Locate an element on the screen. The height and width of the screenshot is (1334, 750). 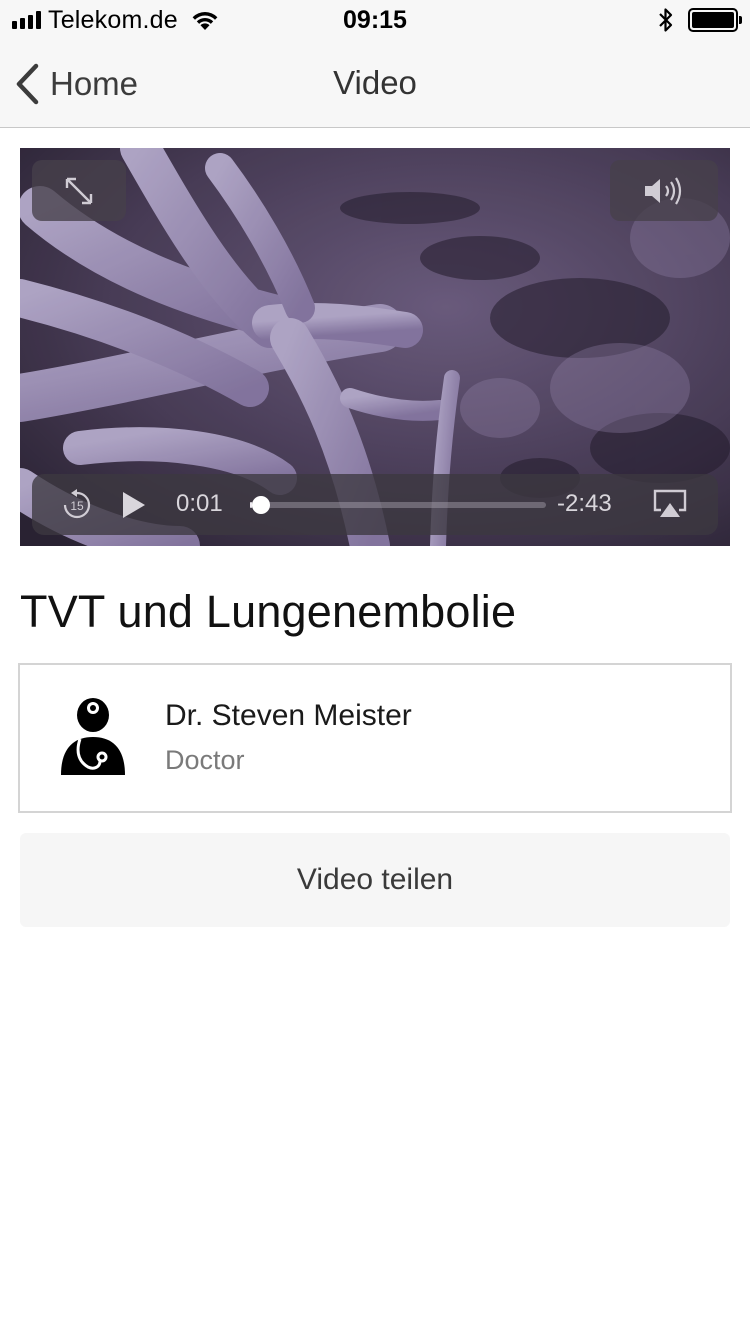
author-name: Dr. Steven Meister is located at coordinates (288, 715).